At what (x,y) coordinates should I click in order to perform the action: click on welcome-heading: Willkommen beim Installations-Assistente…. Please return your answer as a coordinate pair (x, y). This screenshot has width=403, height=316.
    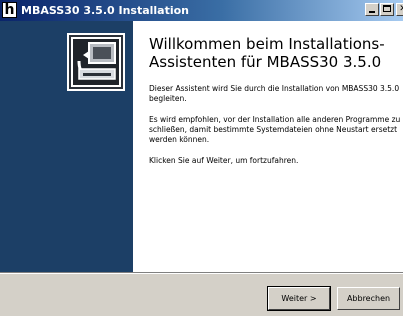
    Looking at the image, I should click on (267, 53).